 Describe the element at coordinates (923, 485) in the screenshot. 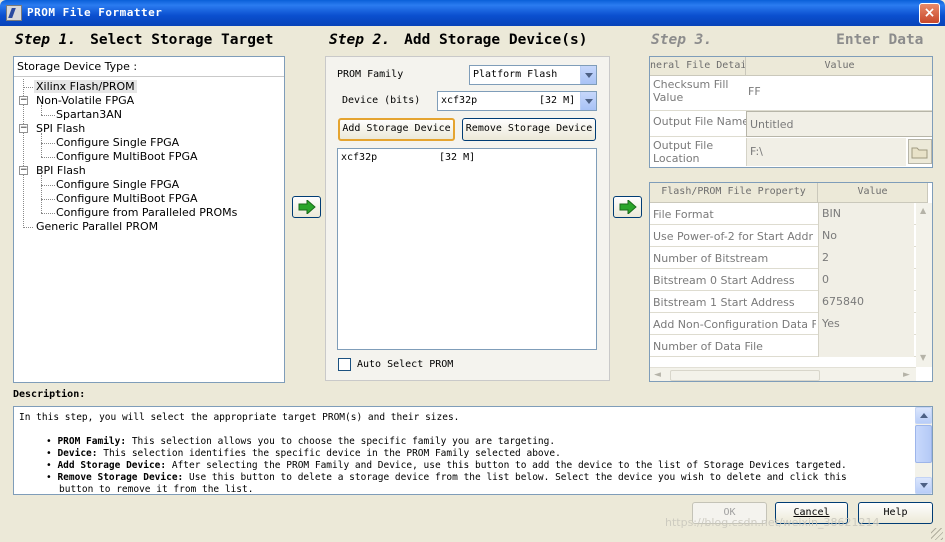

I see `scroll-down-icon` at that location.